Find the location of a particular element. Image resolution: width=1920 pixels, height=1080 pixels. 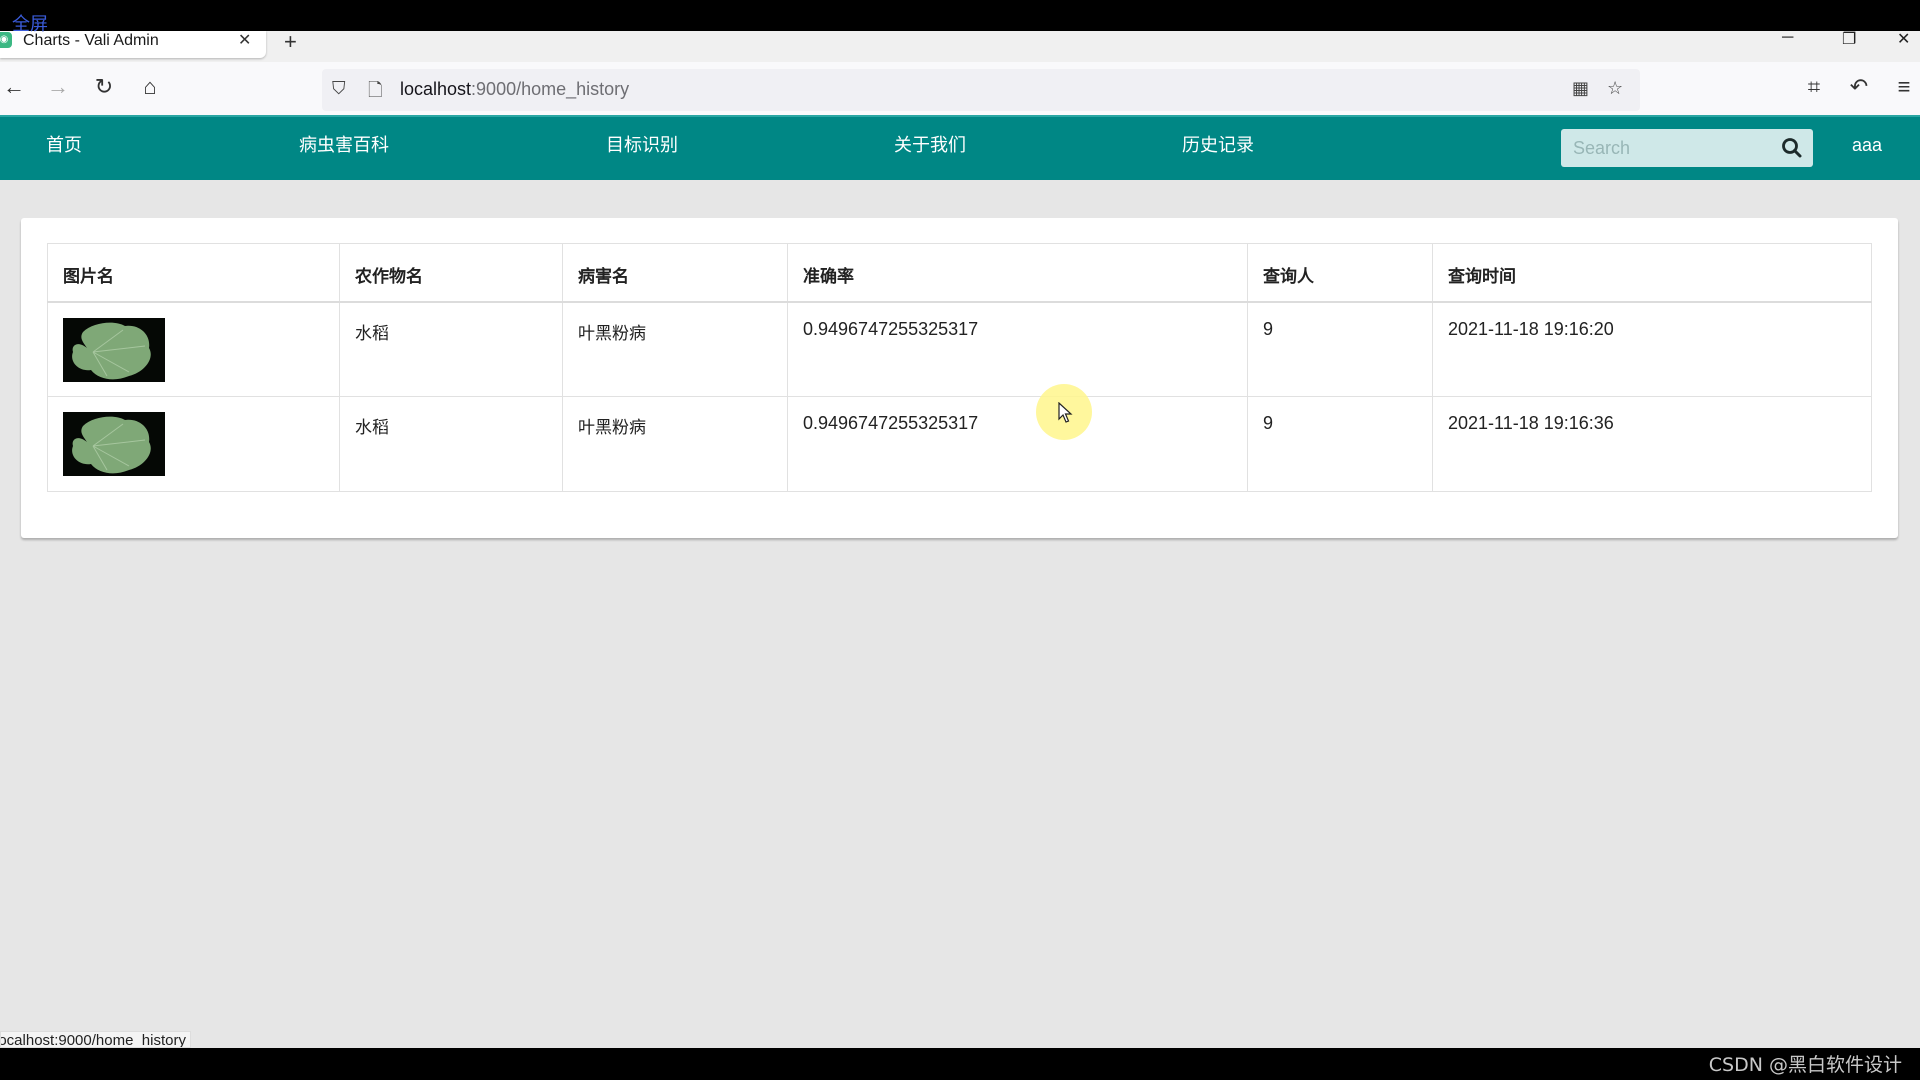

new-tab-icon: + is located at coordinates (290, 42).